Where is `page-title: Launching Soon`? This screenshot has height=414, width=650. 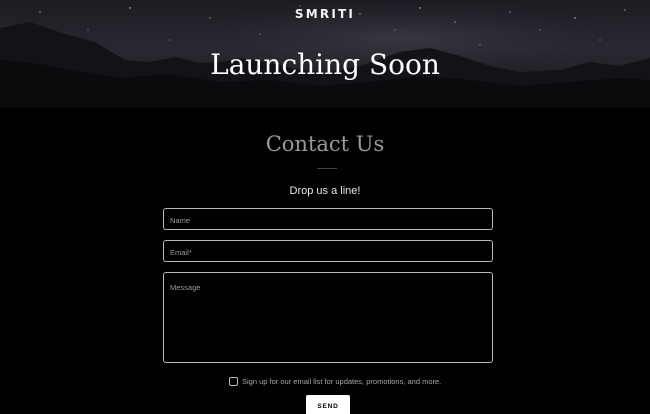
page-title: Launching Soon is located at coordinates (325, 64).